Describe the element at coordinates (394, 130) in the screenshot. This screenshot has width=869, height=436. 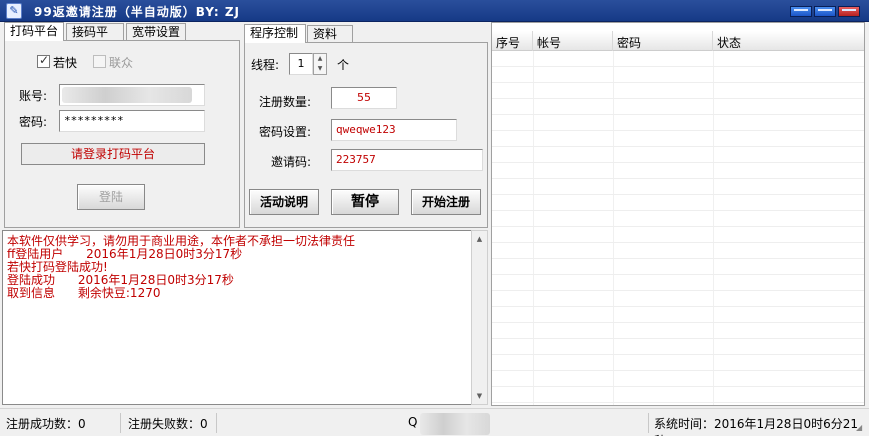
I see `password-setting-input: qweqwe123` at that location.